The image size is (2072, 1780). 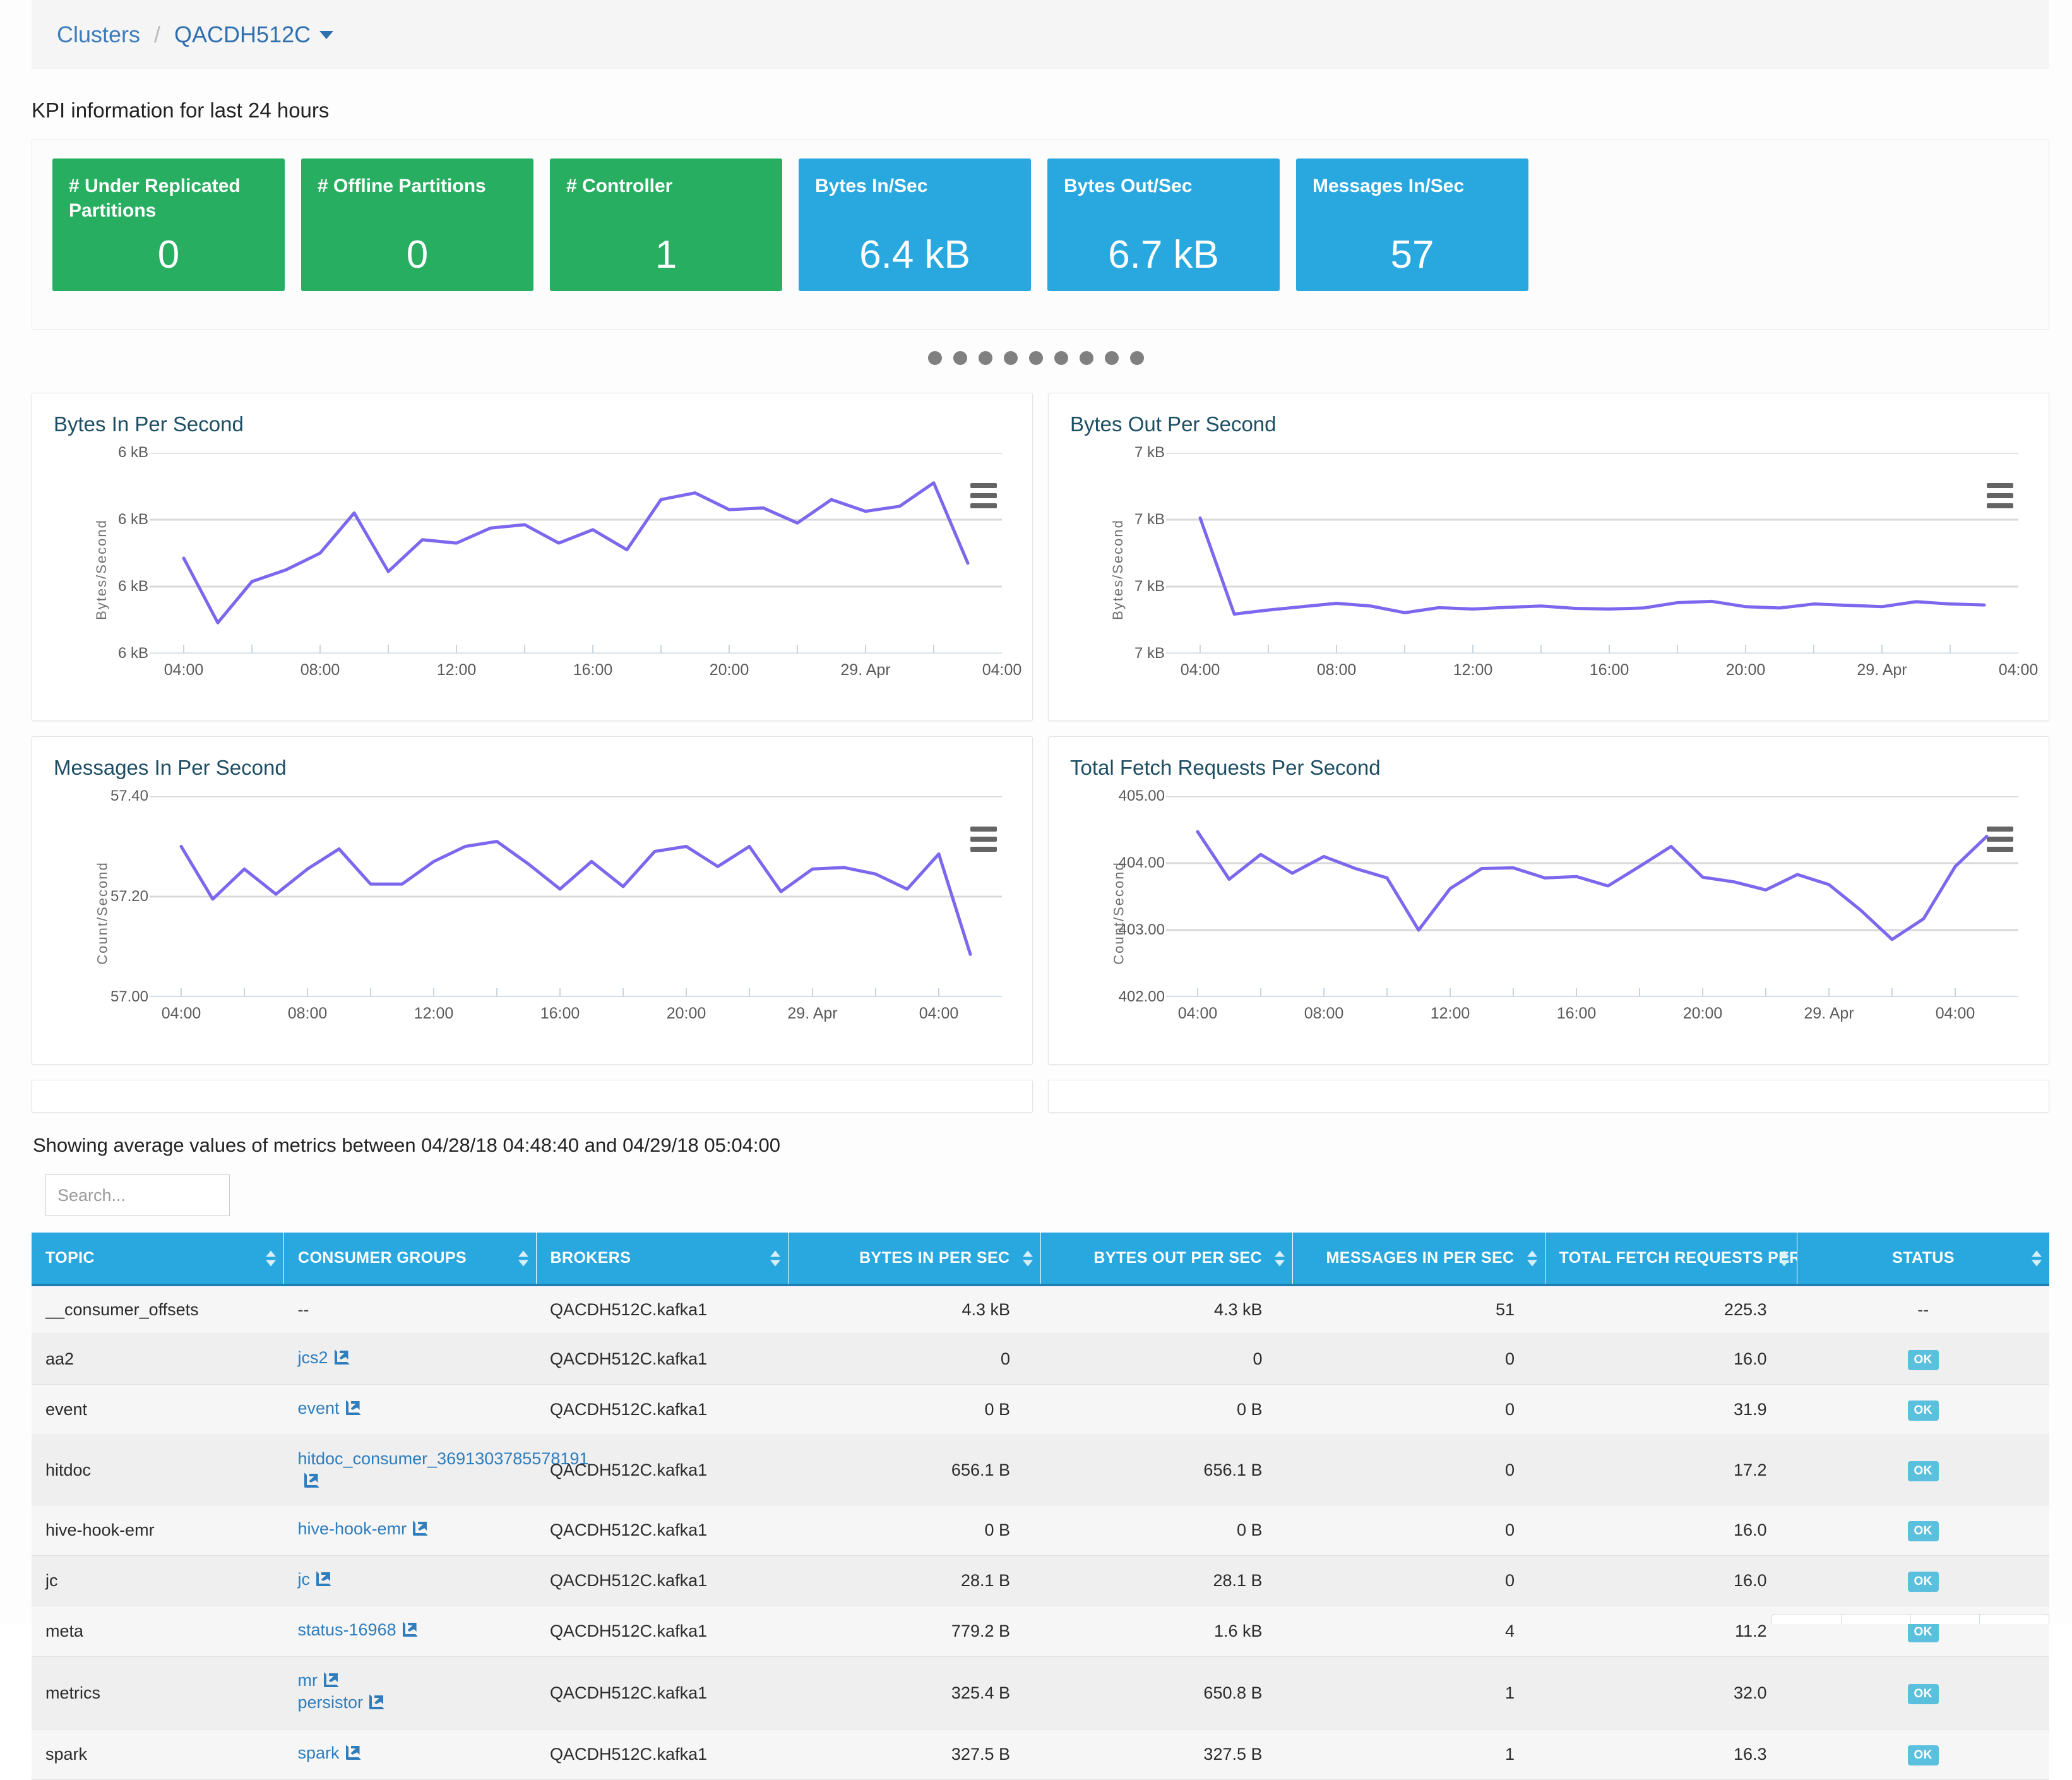 I want to click on cell-messages-in: 4, so click(x=1509, y=1631).